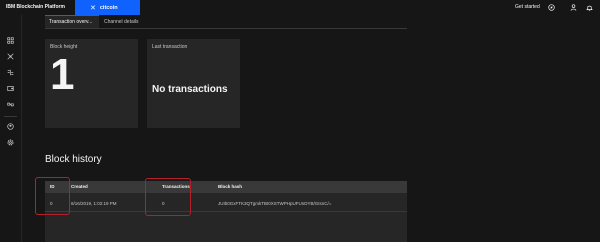 The image size is (600, 242). What do you see at coordinates (226, 22) in the screenshot?
I see `channel-tabs: Transaction overv... Channel details` at bounding box center [226, 22].